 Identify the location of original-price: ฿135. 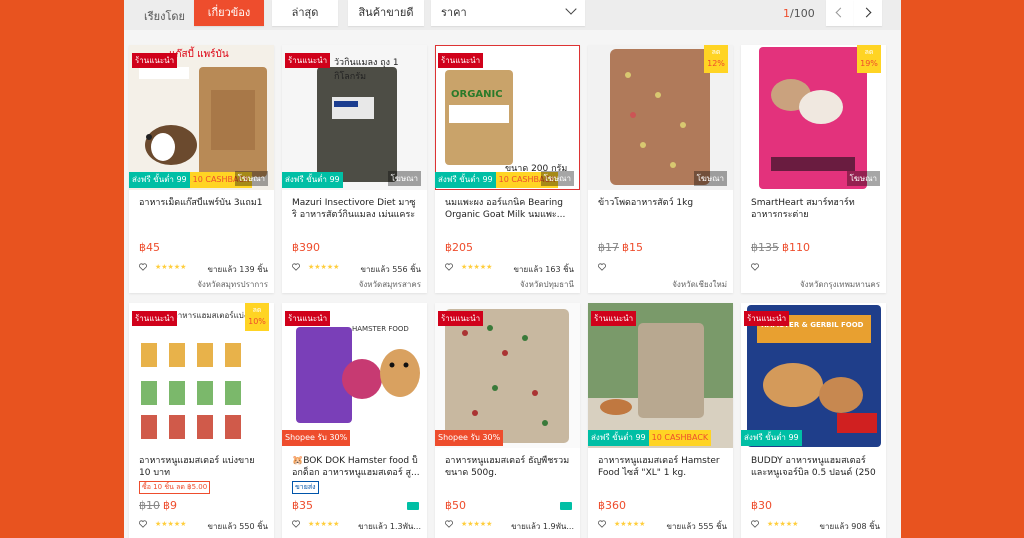
(765, 247).